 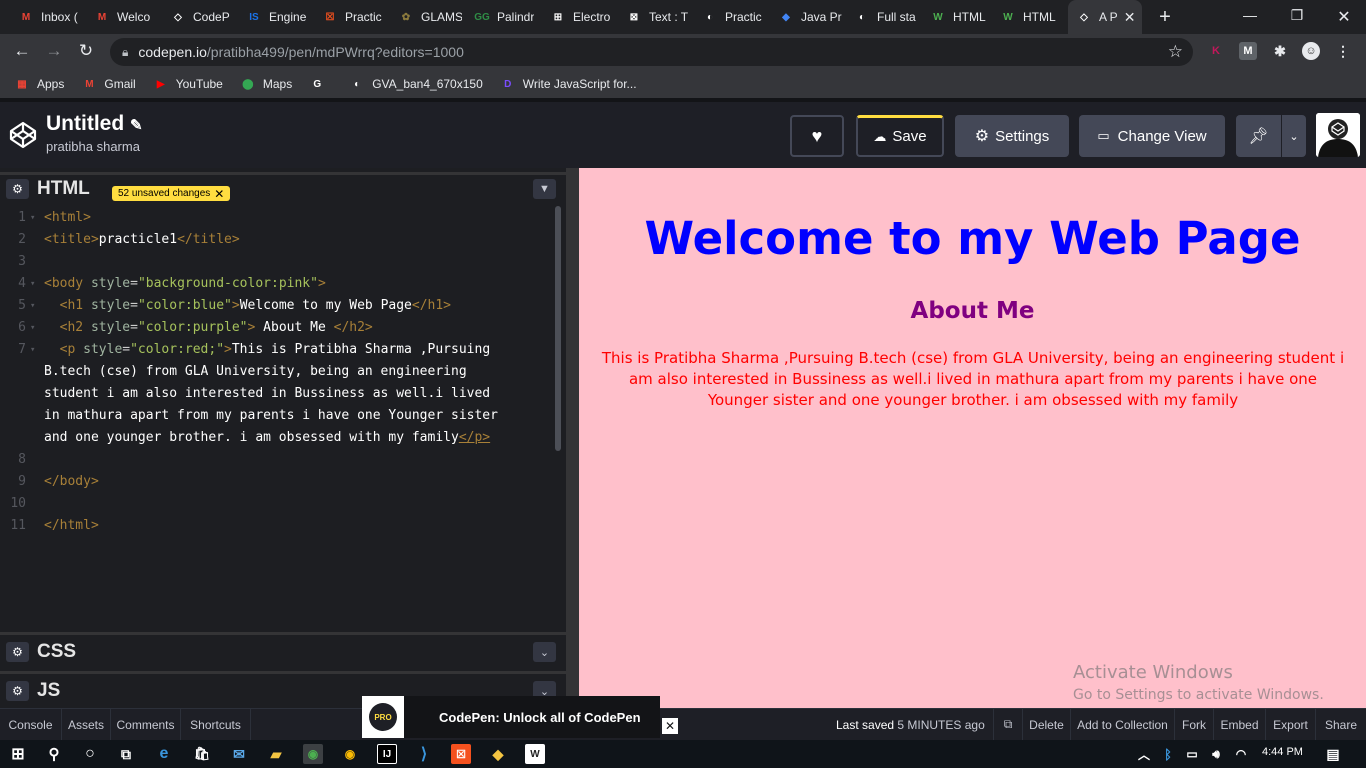 I want to click on css-settings-gear-icon: ⚙, so click(x=17, y=652).